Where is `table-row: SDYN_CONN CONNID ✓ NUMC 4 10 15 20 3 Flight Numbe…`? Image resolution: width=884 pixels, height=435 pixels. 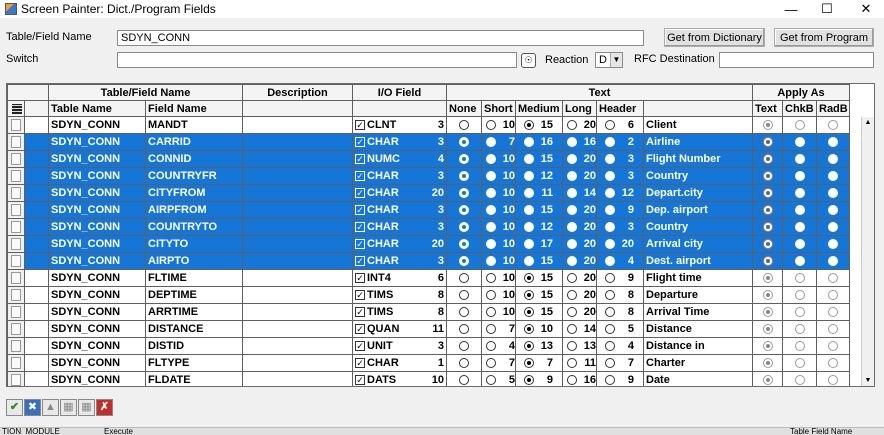 table-row: SDYN_CONN CONNID ✓ NUMC 4 10 15 20 3 Flight Numbe… is located at coordinates (428, 159).